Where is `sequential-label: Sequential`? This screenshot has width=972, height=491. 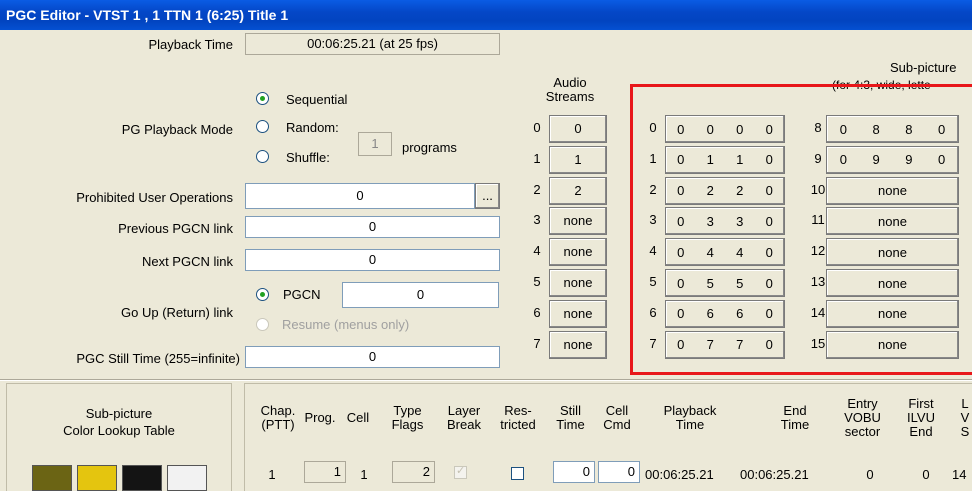 sequential-label: Sequential is located at coordinates (316, 99).